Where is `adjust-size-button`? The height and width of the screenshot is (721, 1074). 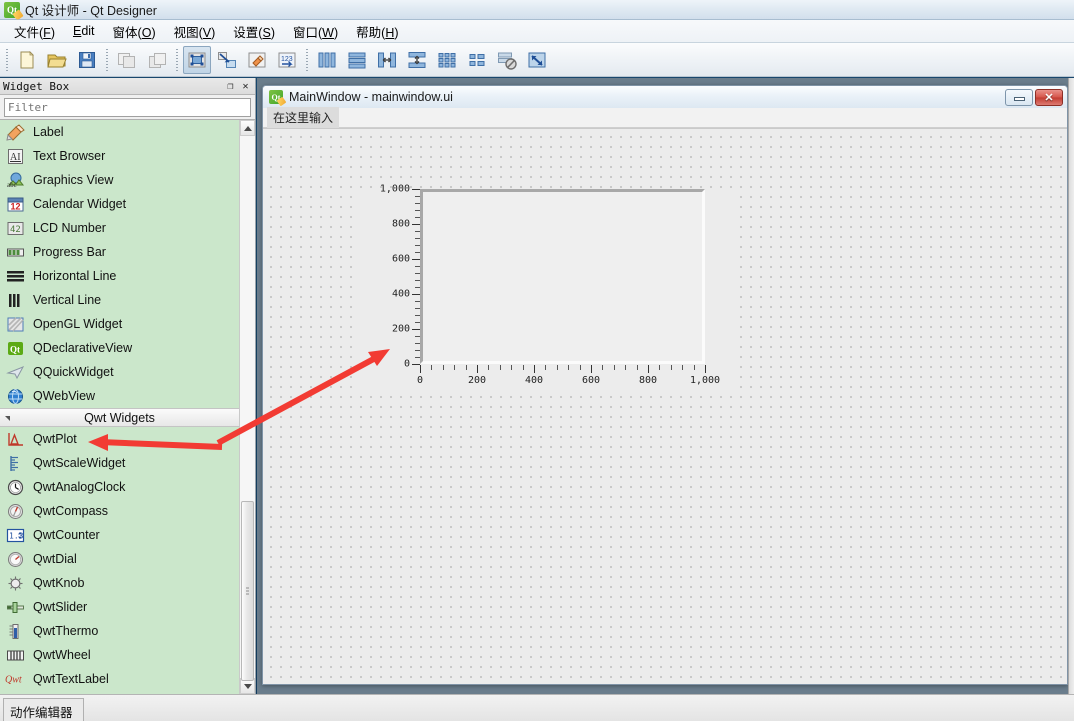
adjust-size-button is located at coordinates (537, 60).